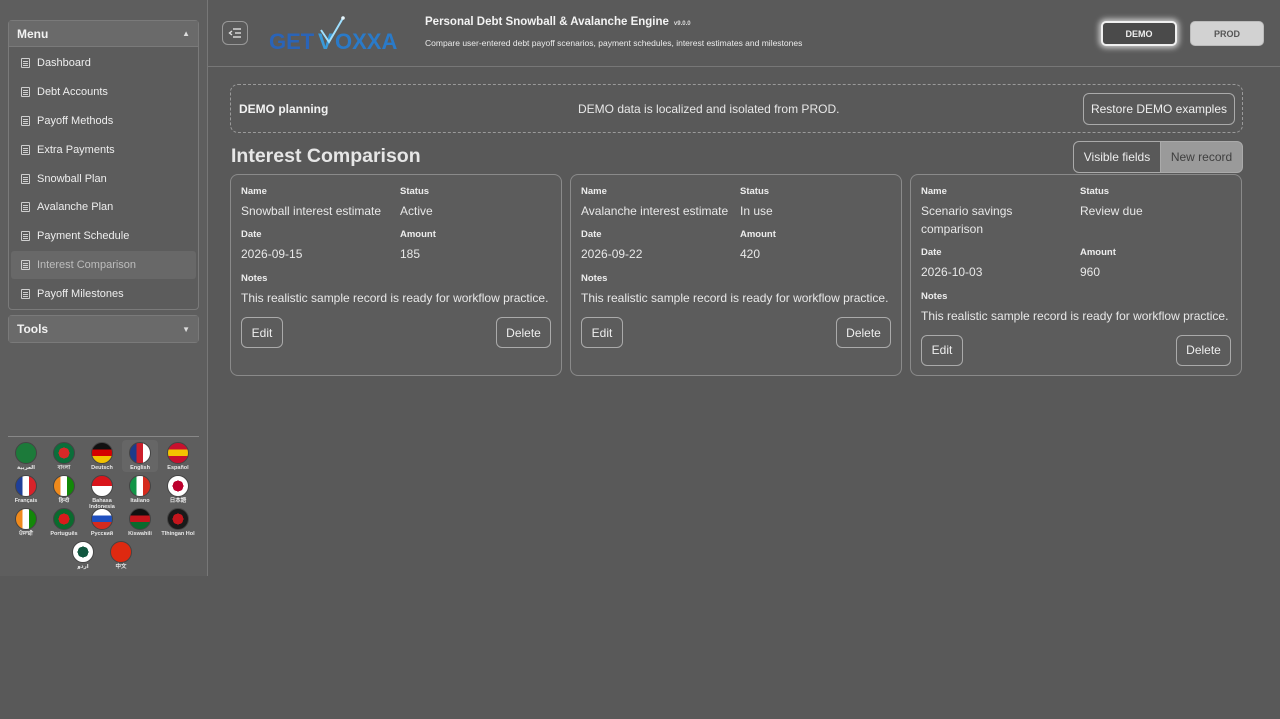 The height and width of the screenshot is (719, 1280). Describe the element at coordinates (178, 534) in the screenshot. I see `language-label: Tlhingan Hol` at that location.